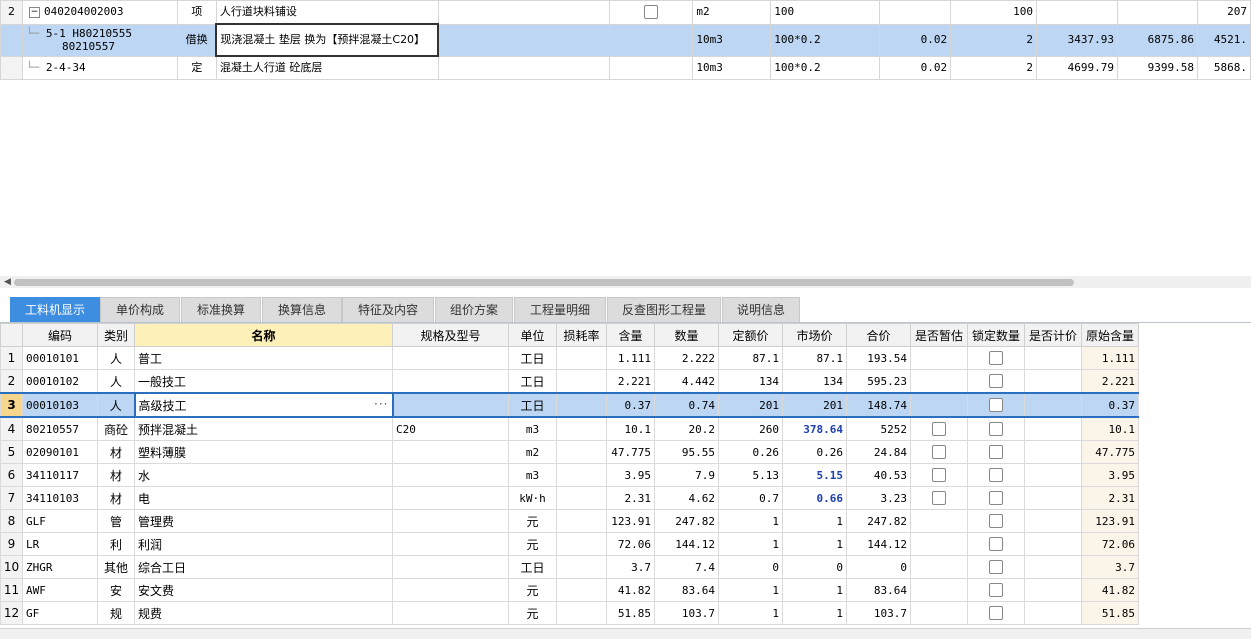 The height and width of the screenshot is (639, 1251). Describe the element at coordinates (532, 452) in the screenshot. I see `cell-unit: m2` at that location.